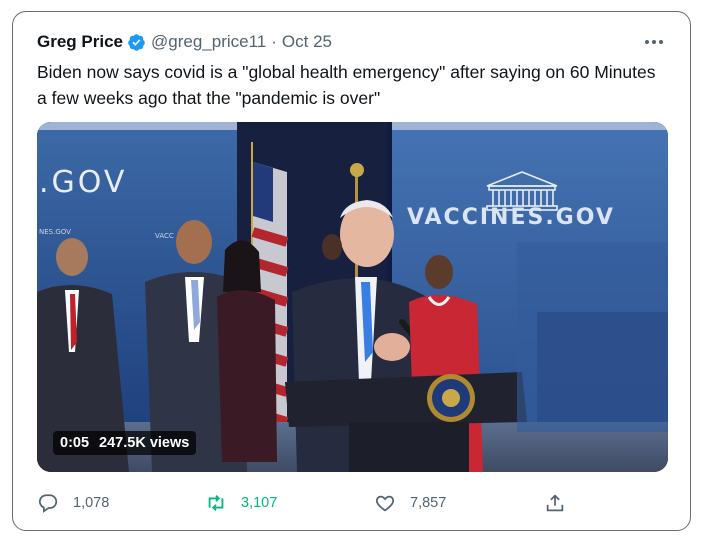  What do you see at coordinates (385, 503) in the screenshot?
I see `heart-icon` at bounding box center [385, 503].